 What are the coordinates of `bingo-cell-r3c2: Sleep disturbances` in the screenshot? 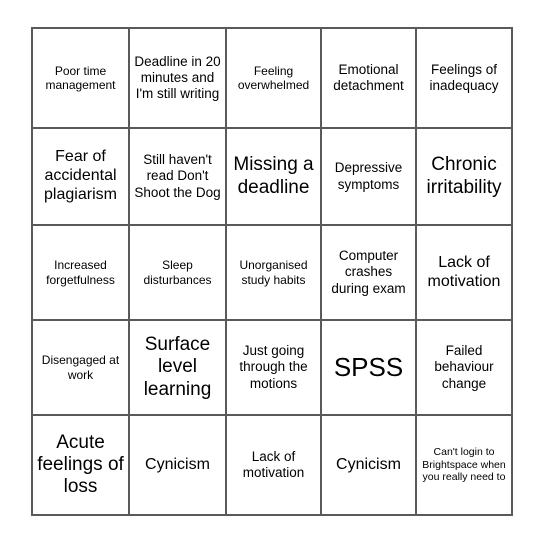 It's located at (178, 273).